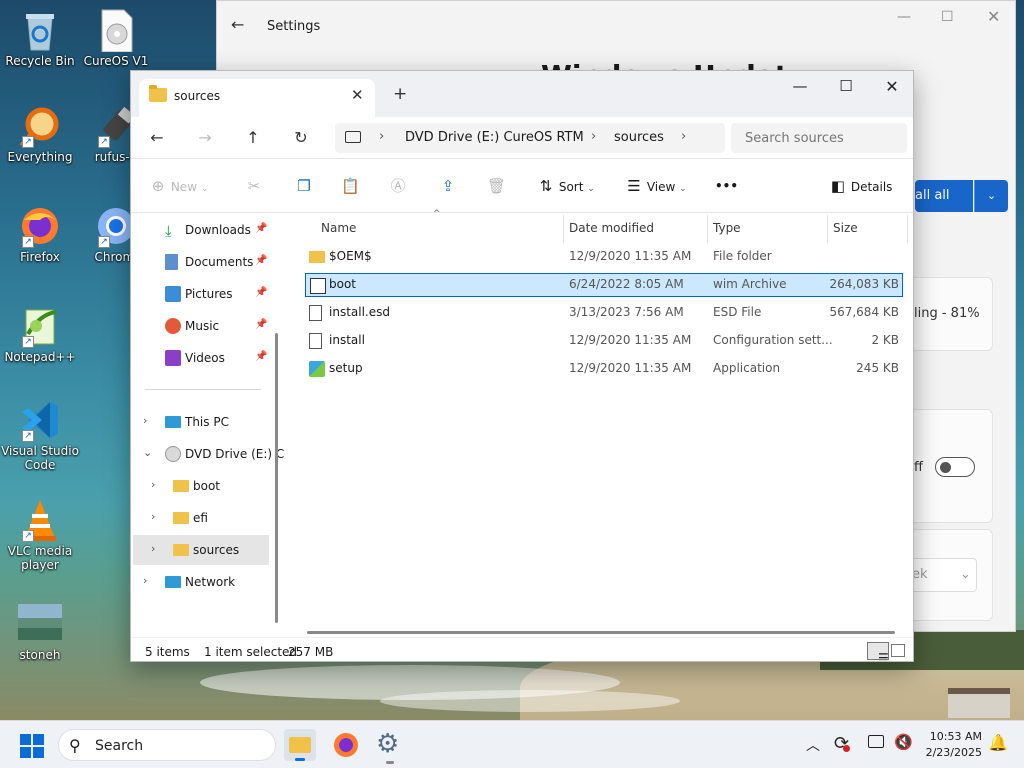  What do you see at coordinates (390, 746) in the screenshot?
I see `taskbar-app-settings: ⚙` at bounding box center [390, 746].